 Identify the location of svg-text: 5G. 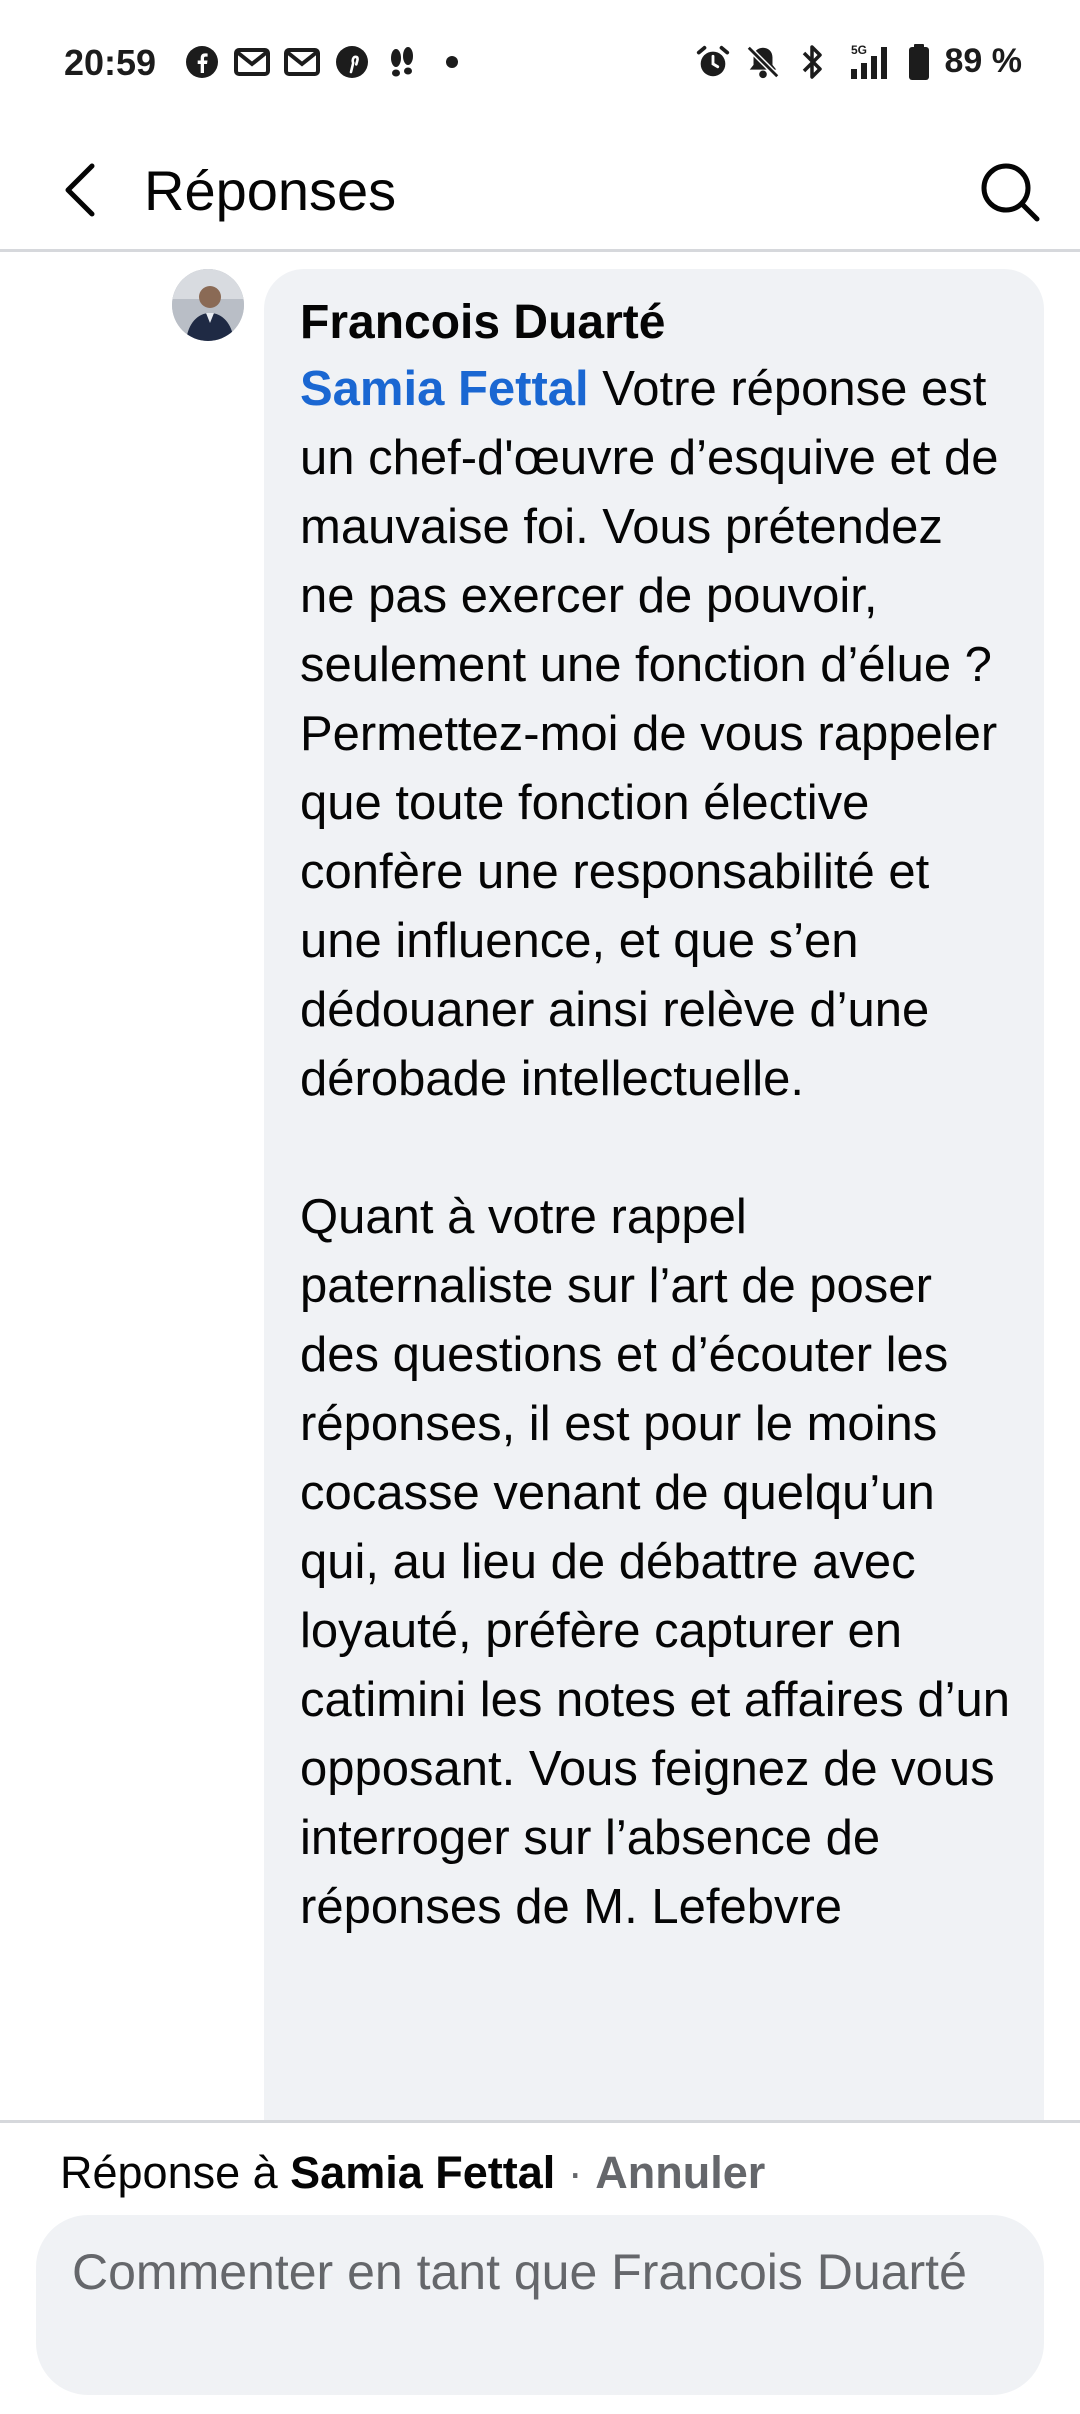
(859, 50).